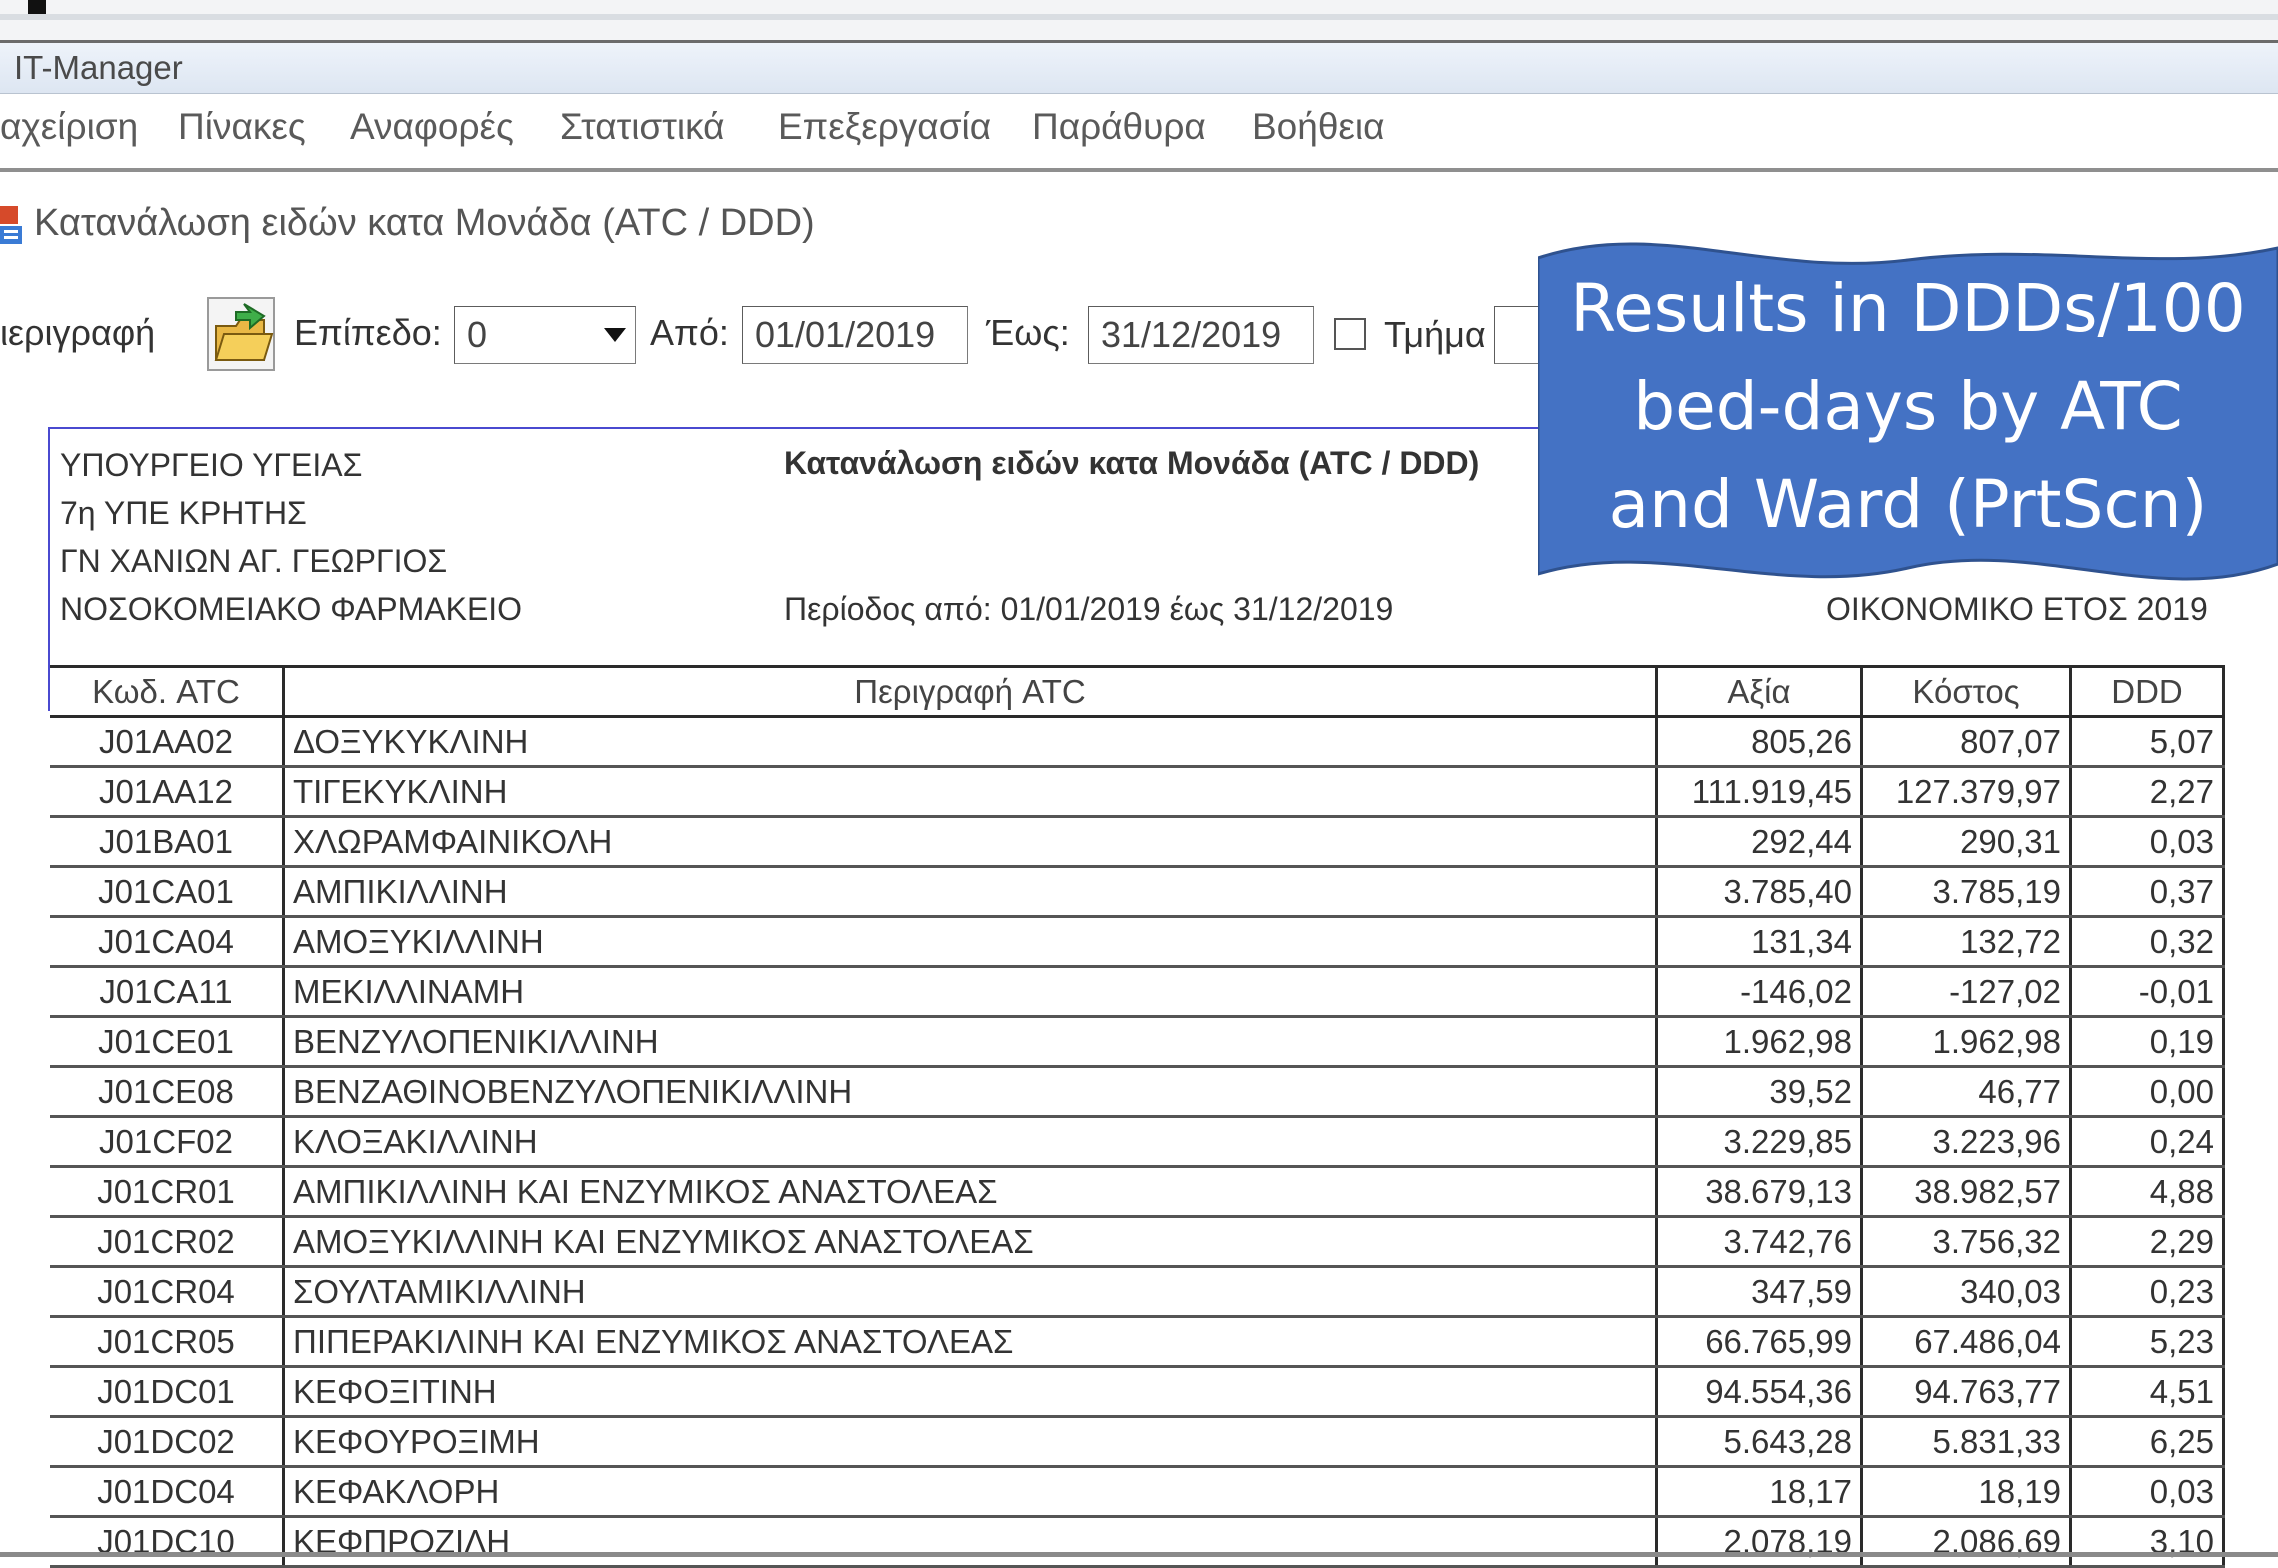 The height and width of the screenshot is (1568, 2278). What do you see at coordinates (167, 1392) in the screenshot?
I see `atc-code: J01DC01` at bounding box center [167, 1392].